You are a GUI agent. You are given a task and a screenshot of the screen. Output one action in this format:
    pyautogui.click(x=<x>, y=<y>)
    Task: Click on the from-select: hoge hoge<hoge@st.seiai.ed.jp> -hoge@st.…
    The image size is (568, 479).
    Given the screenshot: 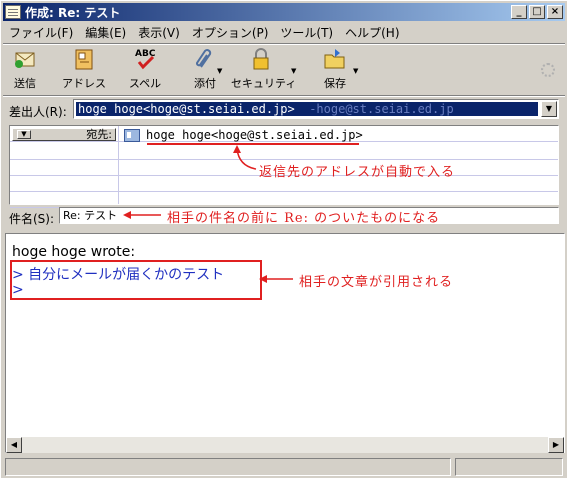 What is the action you would take?
    pyautogui.click(x=316, y=109)
    